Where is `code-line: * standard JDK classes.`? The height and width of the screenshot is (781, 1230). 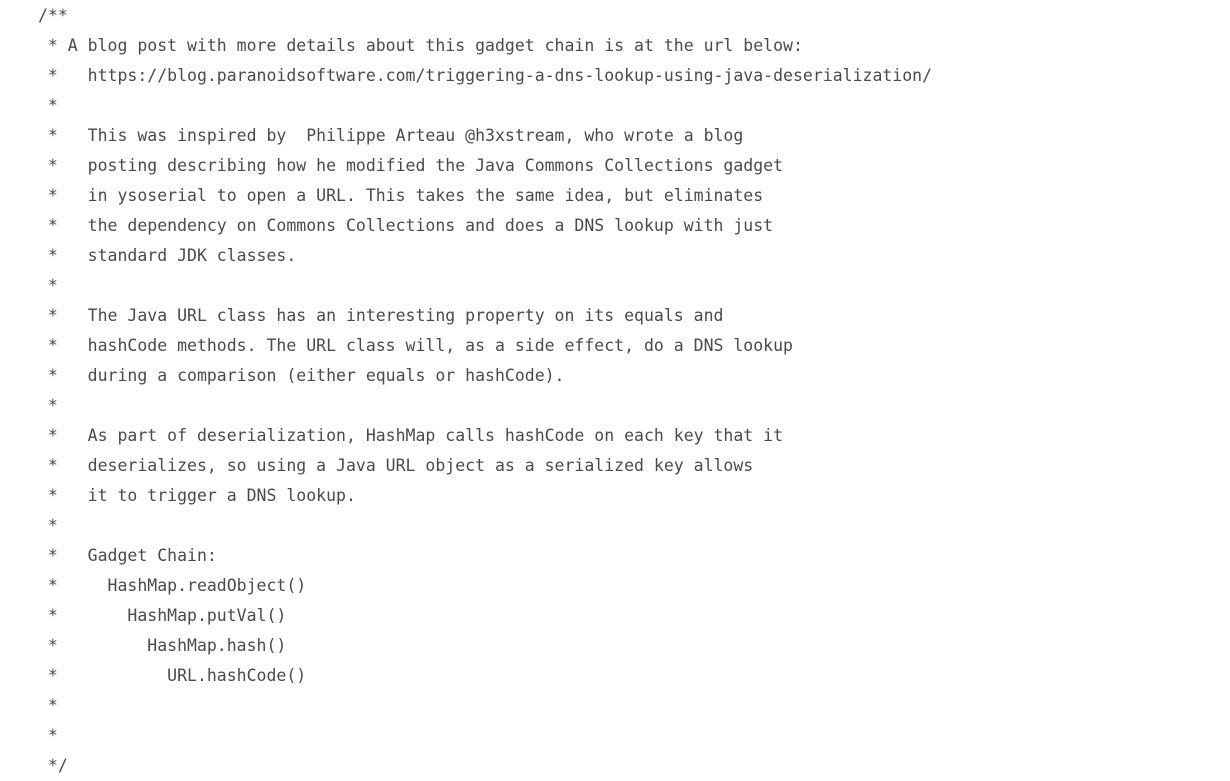 code-line: * standard JDK classes. is located at coordinates (167, 255).